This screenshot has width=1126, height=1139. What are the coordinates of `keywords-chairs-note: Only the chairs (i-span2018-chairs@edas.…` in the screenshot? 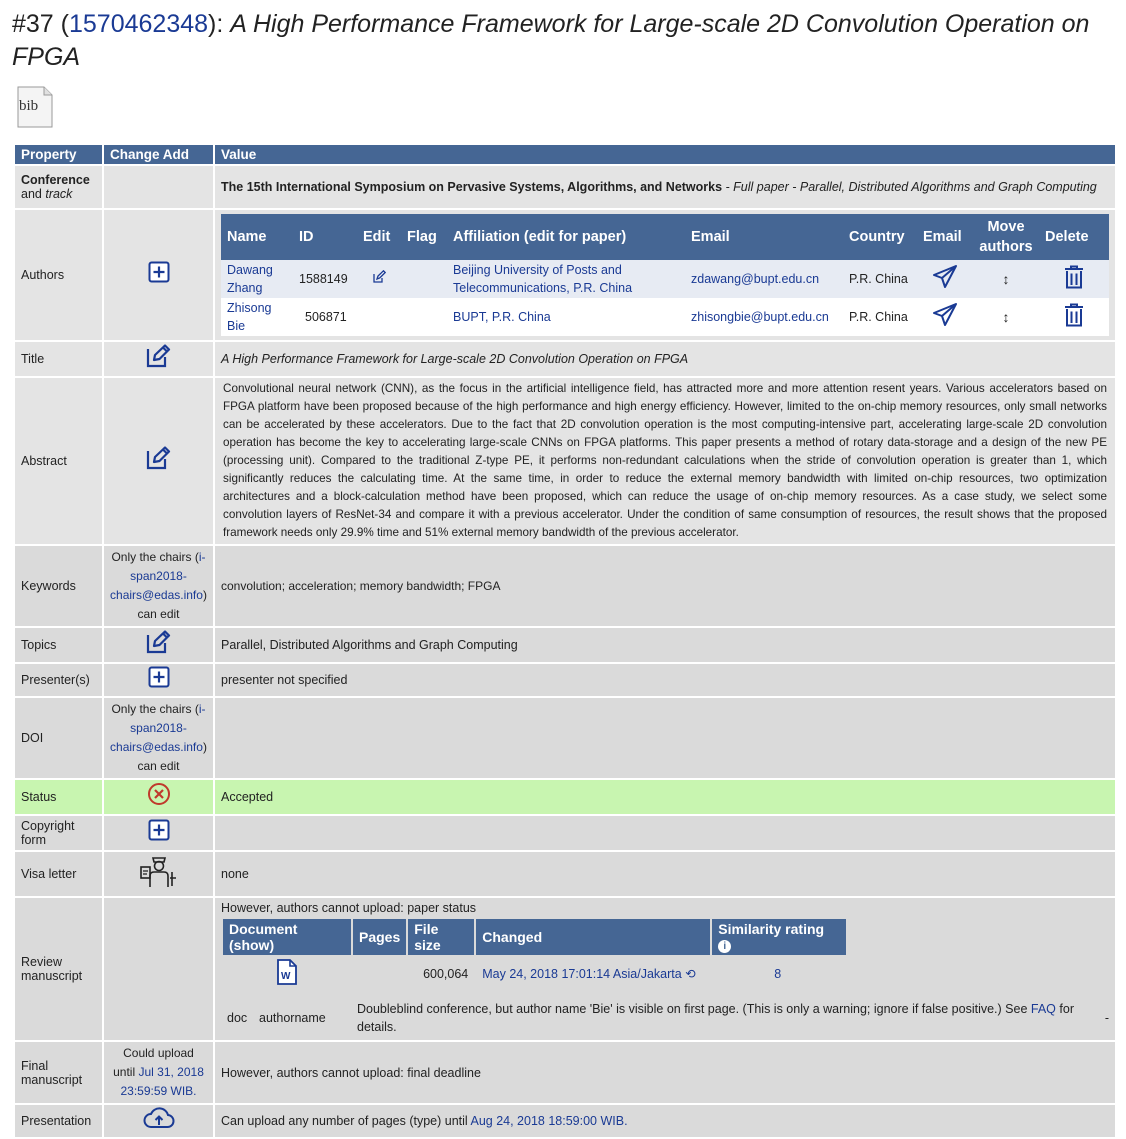 It's located at (158, 586).